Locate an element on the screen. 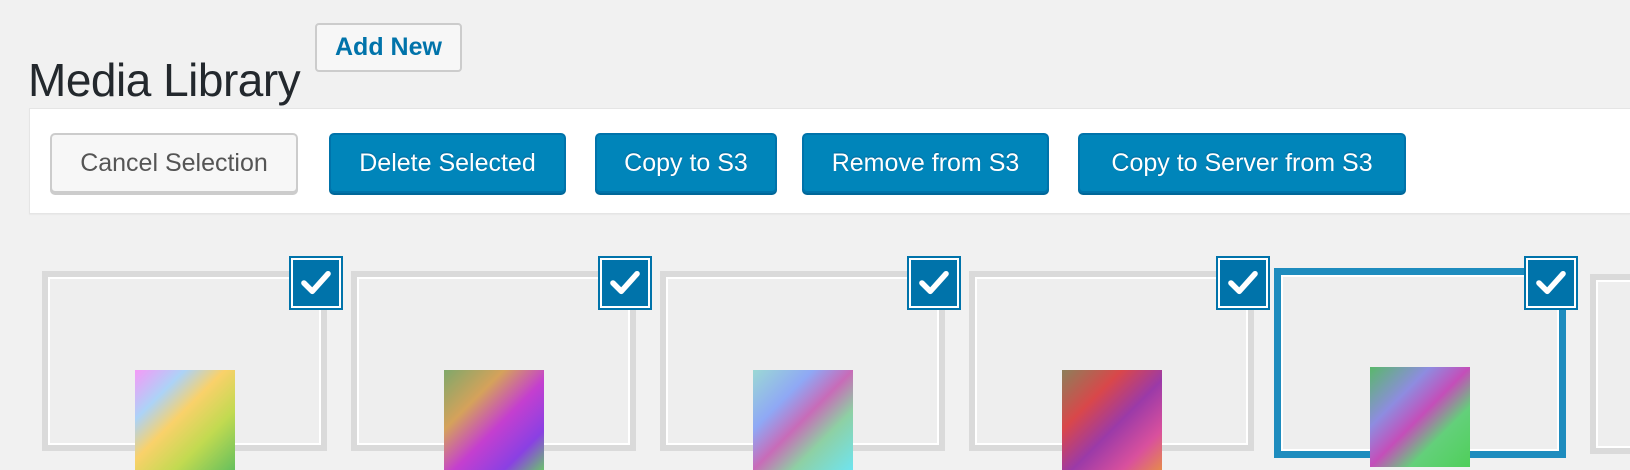  copy-to-server-from-s3-button: Copy to Server from S3 is located at coordinates (1242, 163).